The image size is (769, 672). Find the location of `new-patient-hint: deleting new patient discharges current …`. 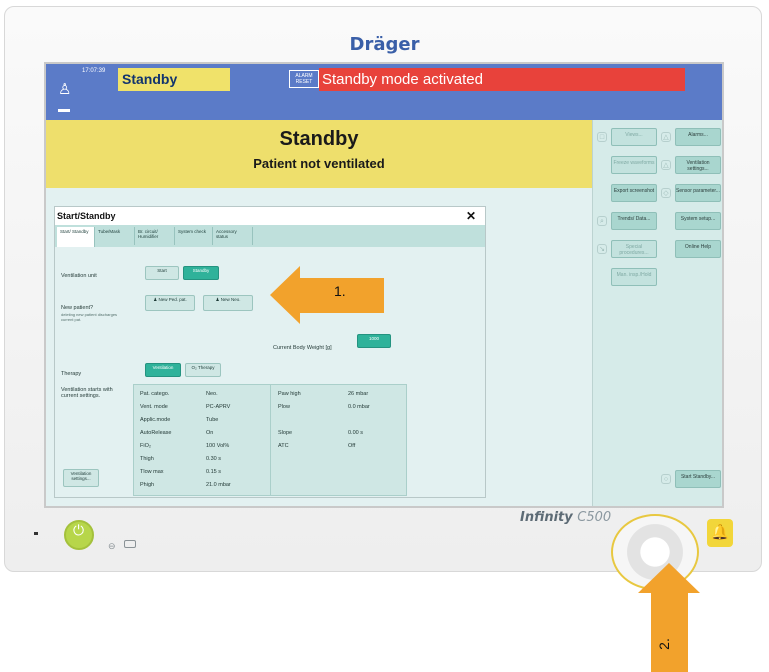

new-patient-hint: deleting new patient discharges current … is located at coordinates (89, 317).